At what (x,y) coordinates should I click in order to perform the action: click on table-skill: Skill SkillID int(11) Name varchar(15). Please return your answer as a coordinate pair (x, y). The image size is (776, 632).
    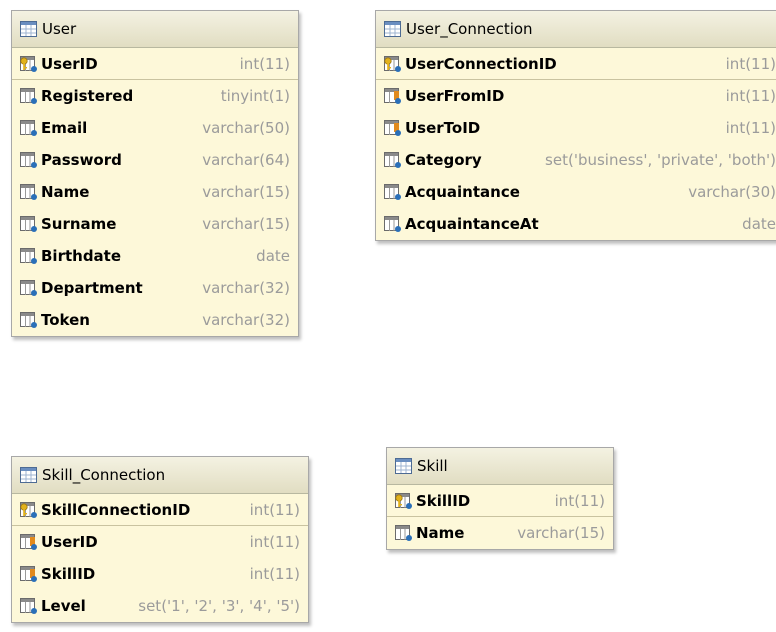
    Looking at the image, I should click on (500, 498).